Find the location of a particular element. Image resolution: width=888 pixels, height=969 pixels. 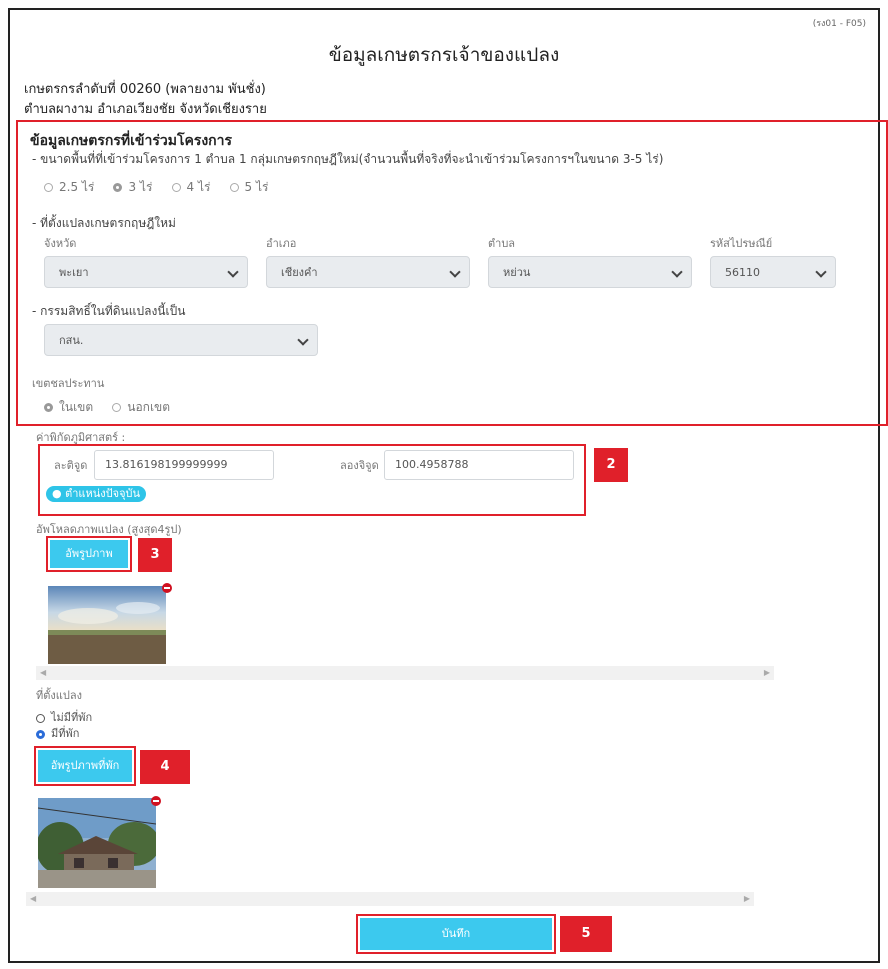

callout-2: 2 is located at coordinates (611, 465).